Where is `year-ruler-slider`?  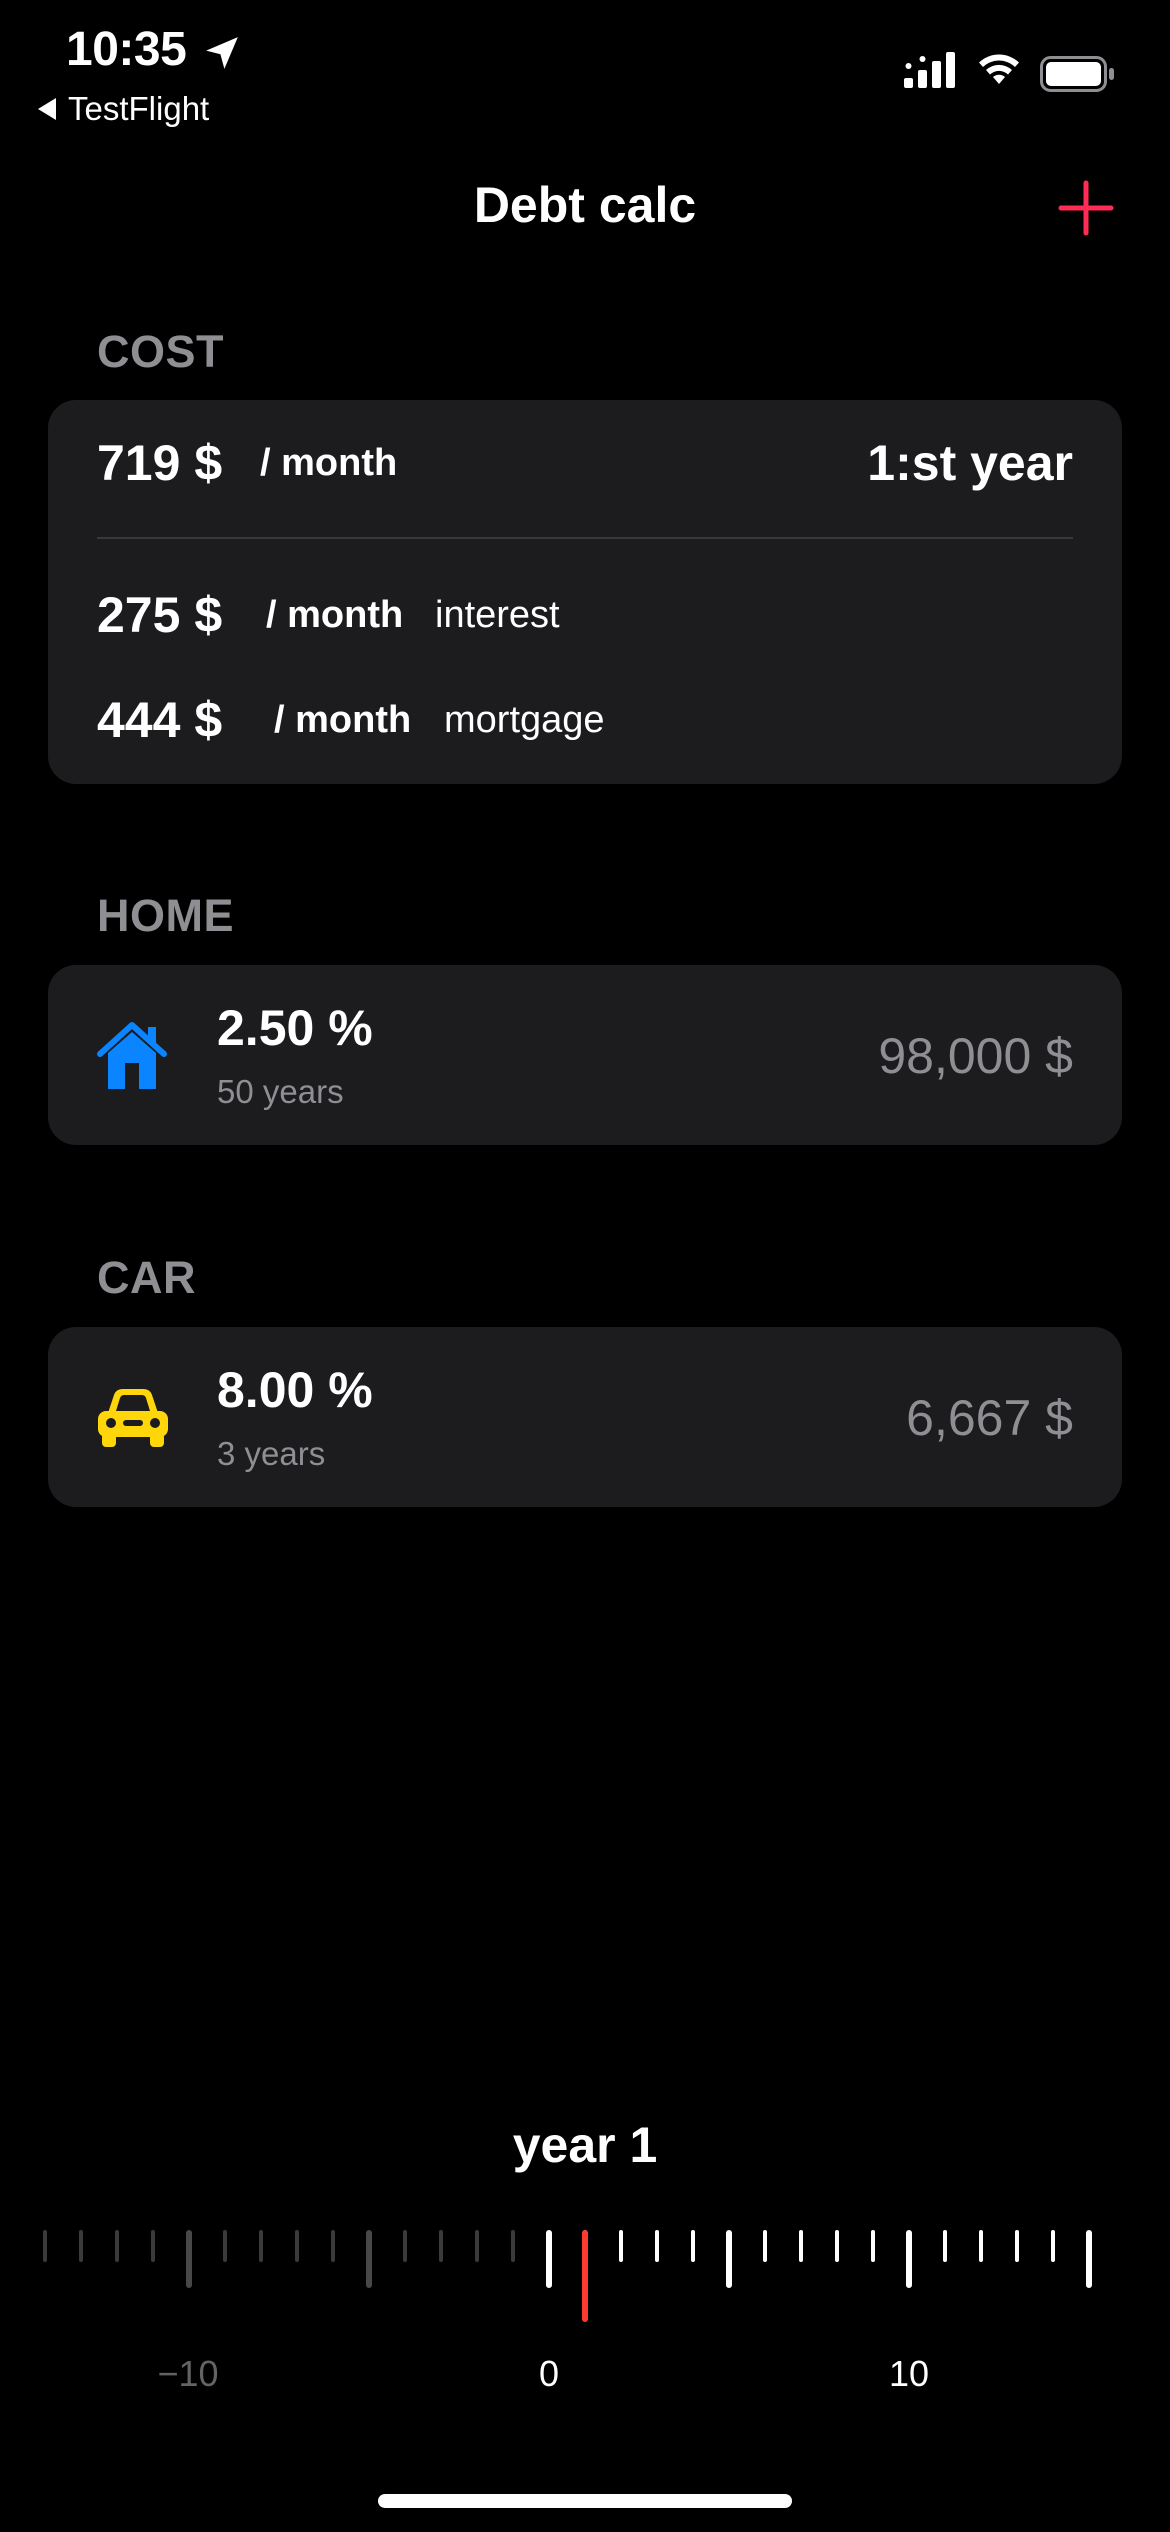 year-ruler-slider is located at coordinates (585, 2285).